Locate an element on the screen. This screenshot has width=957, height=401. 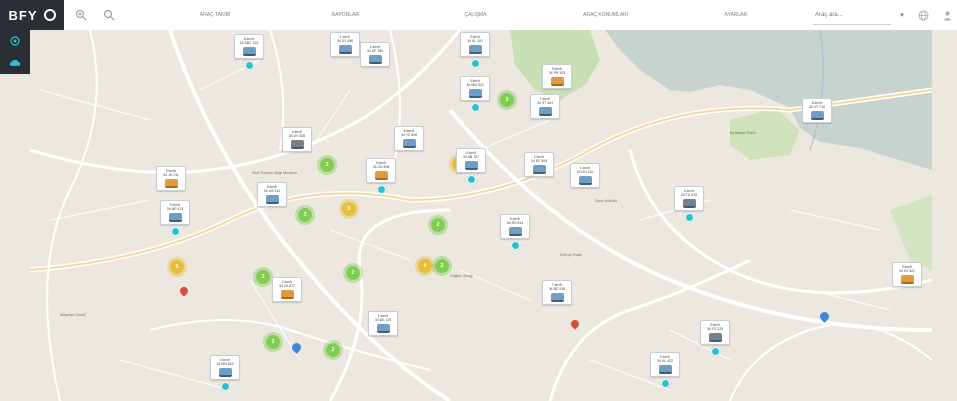
vehicle-marker: 1 km/h 34 GH 110 is located at coordinates (585, 175).